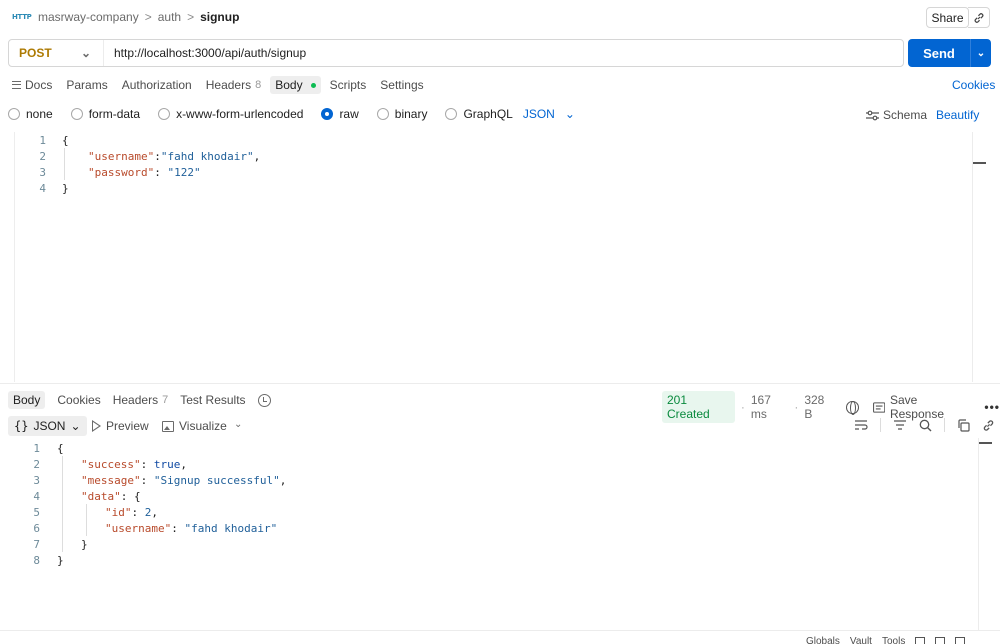  I want to click on share-button: Share, so click(947, 17).